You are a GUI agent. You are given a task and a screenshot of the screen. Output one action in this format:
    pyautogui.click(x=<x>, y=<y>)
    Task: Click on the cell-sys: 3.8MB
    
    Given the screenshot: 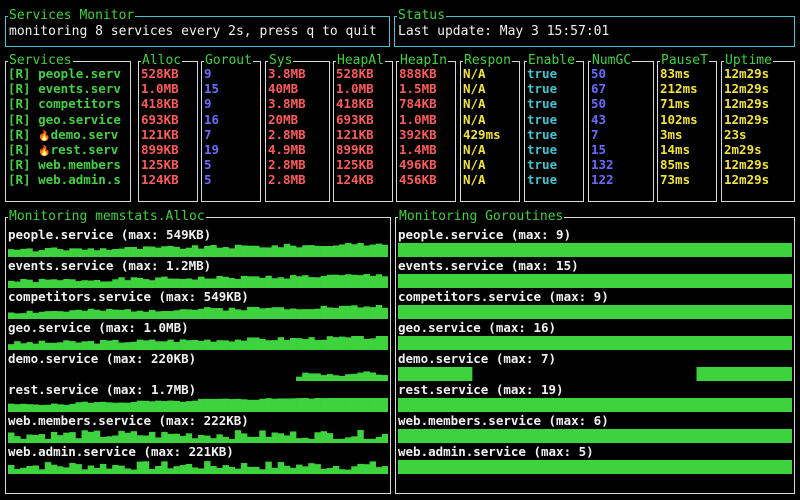 What is the action you would take?
    pyautogui.click(x=287, y=73)
    